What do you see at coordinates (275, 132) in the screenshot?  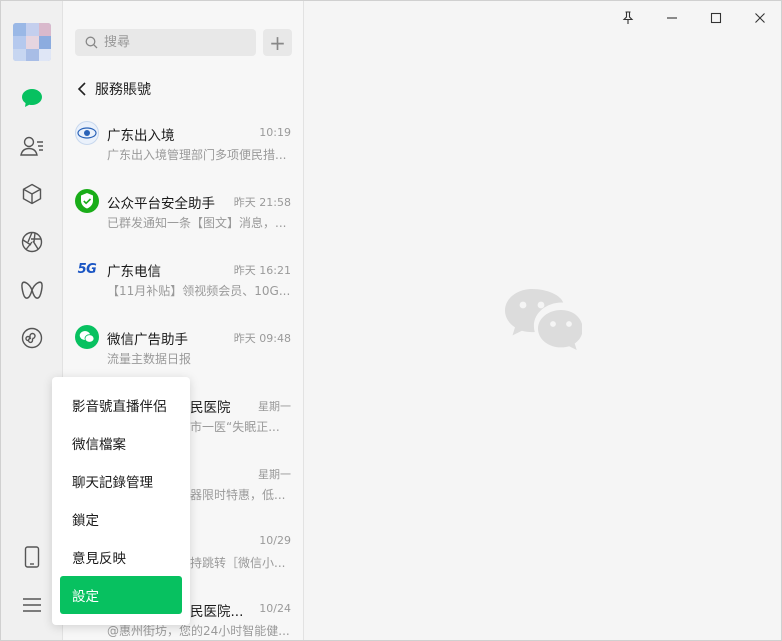 I see `chat-time: 10:19` at bounding box center [275, 132].